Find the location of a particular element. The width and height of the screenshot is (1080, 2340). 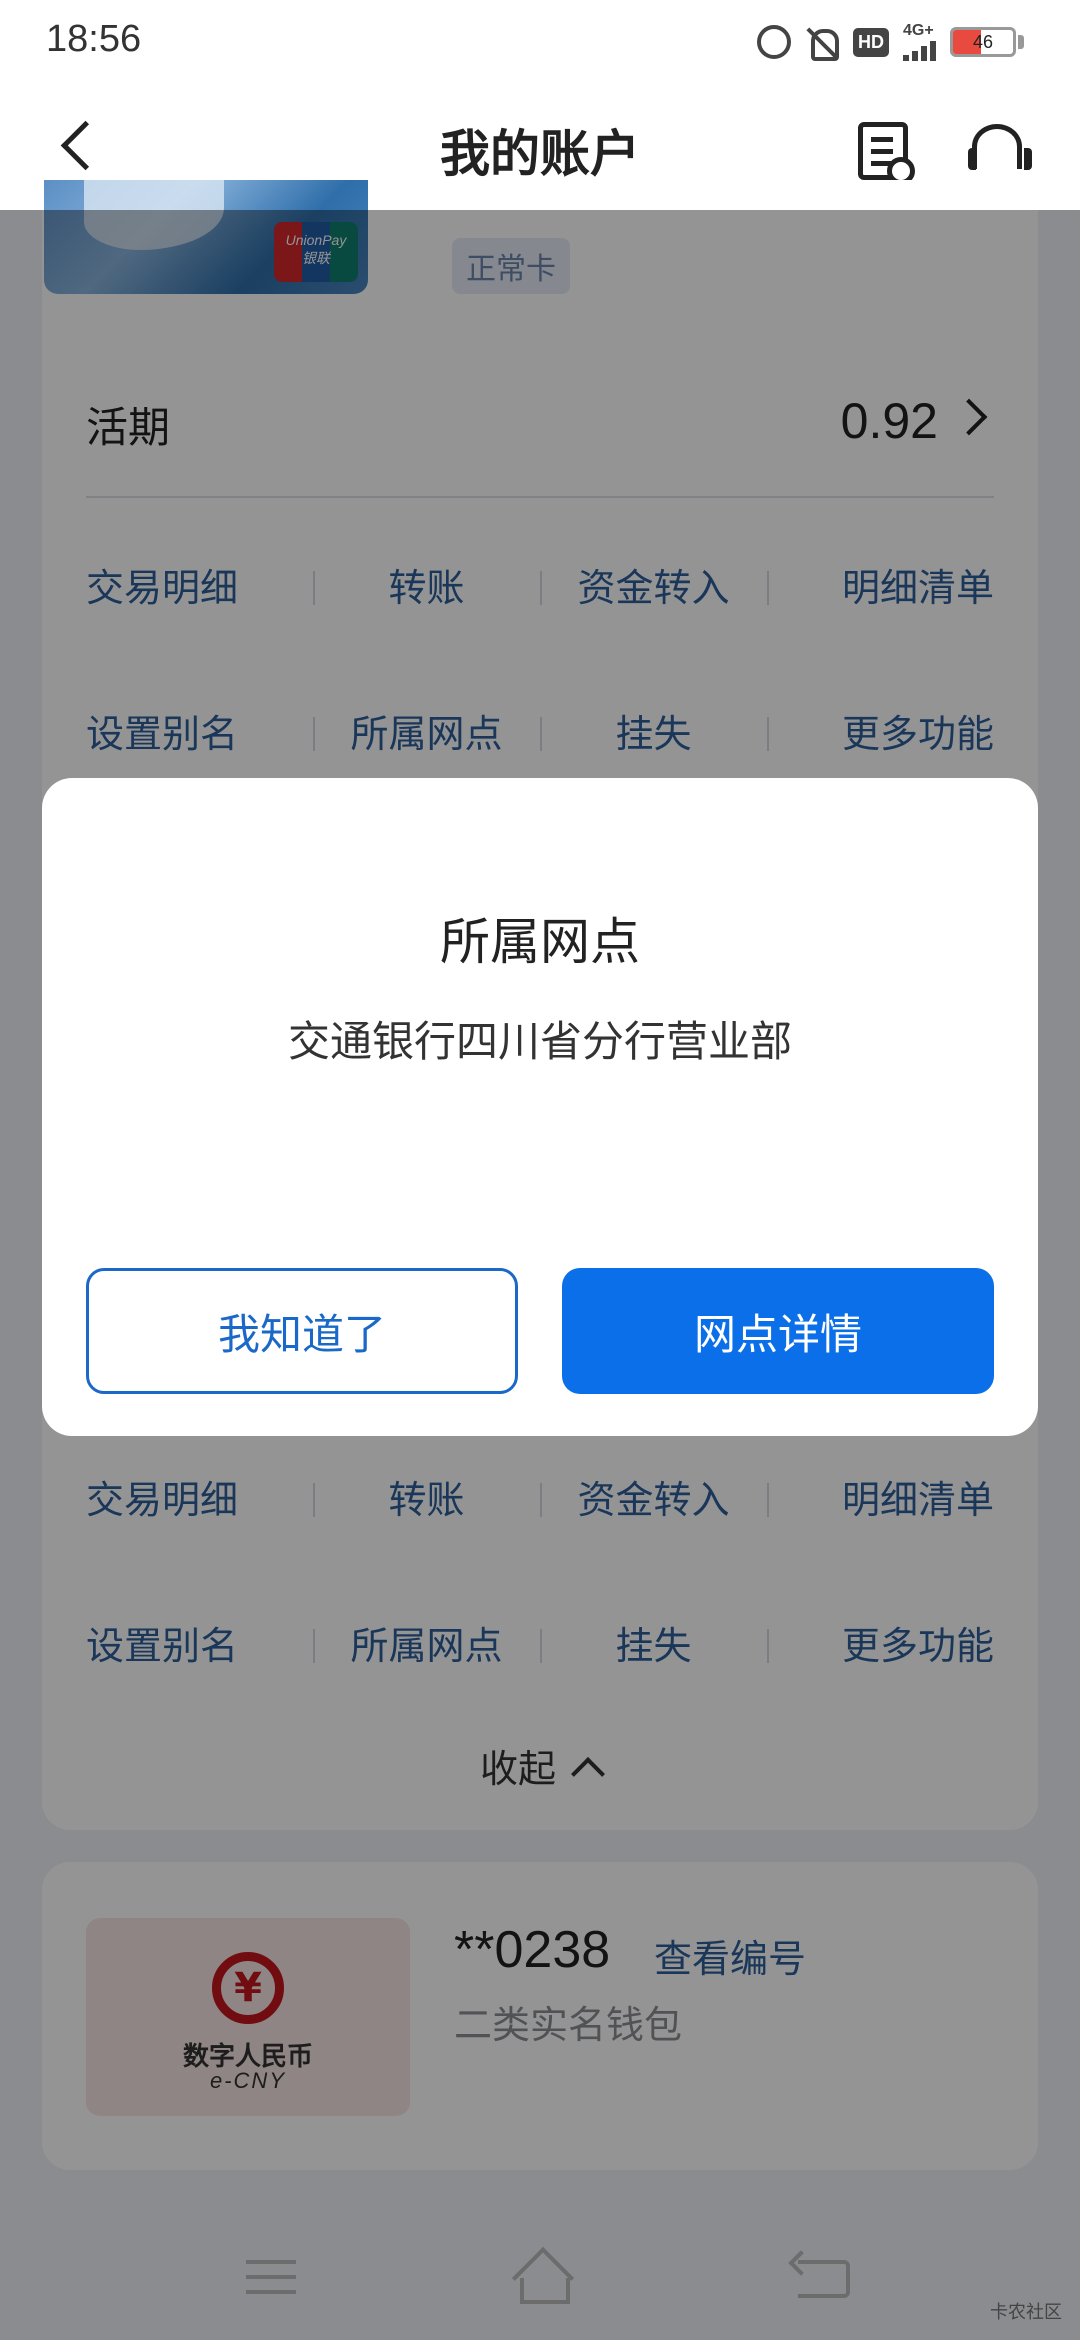

dialog-message: 交通银行四川省分行营业部 is located at coordinates (539, 1041).